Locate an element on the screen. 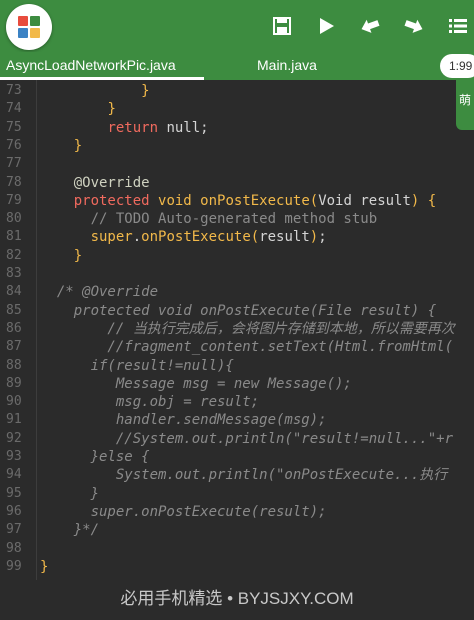 The image size is (474, 620). code-line: 84 /* @Override is located at coordinates (237, 292).